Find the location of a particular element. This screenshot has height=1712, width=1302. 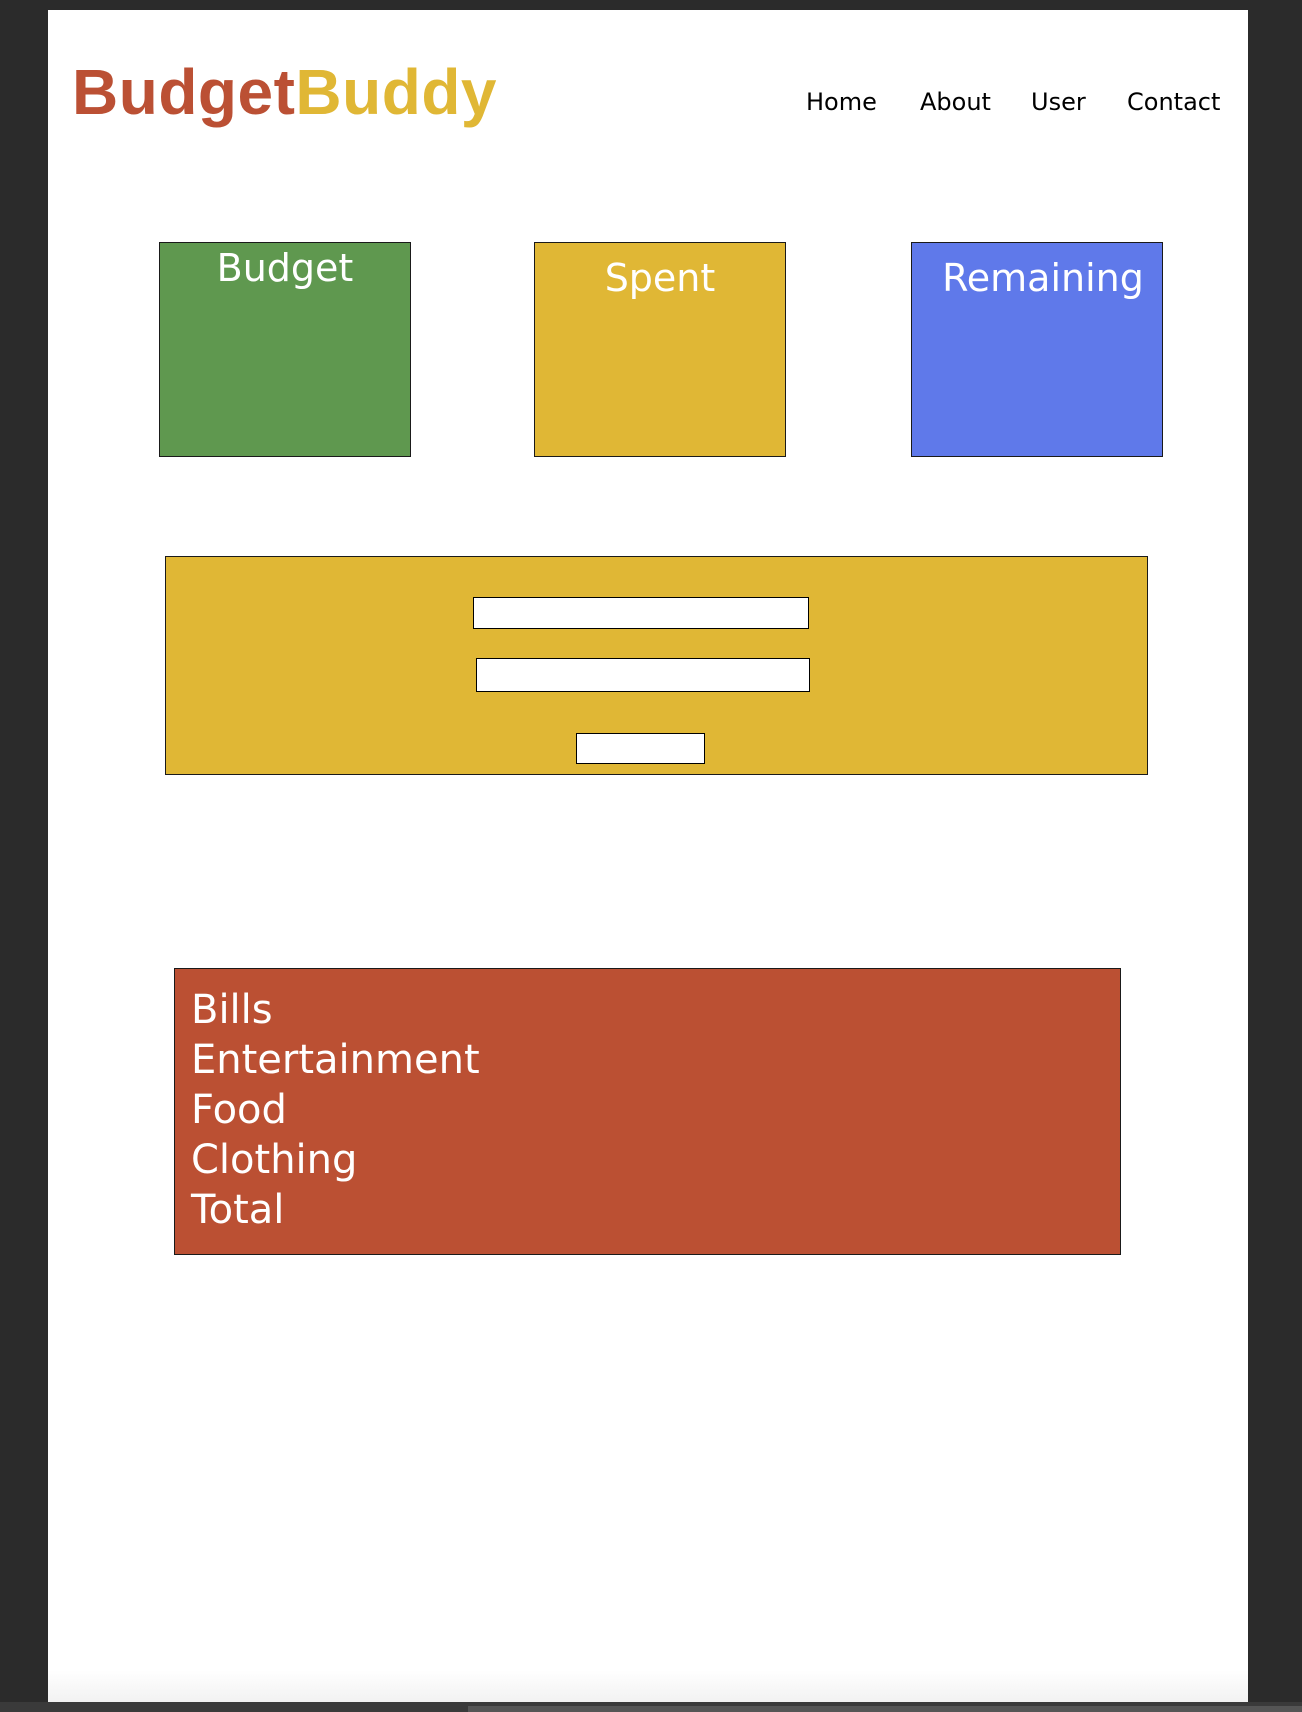

nav-about-link: About is located at coordinates (955, 102).